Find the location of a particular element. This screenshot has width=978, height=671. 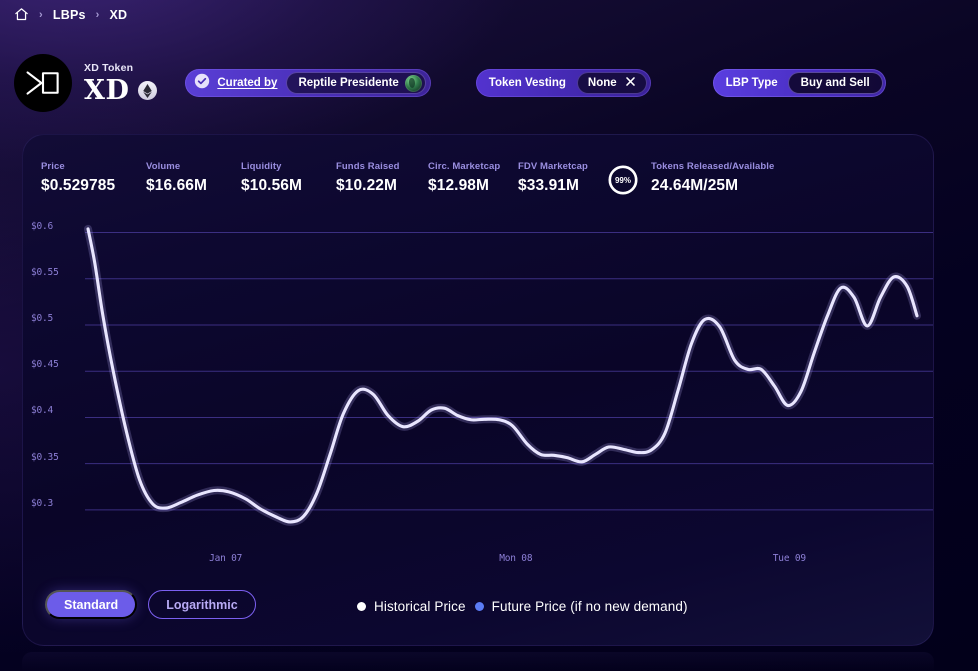

scale-logarithmic-button: Logarithmic is located at coordinates (202, 604).